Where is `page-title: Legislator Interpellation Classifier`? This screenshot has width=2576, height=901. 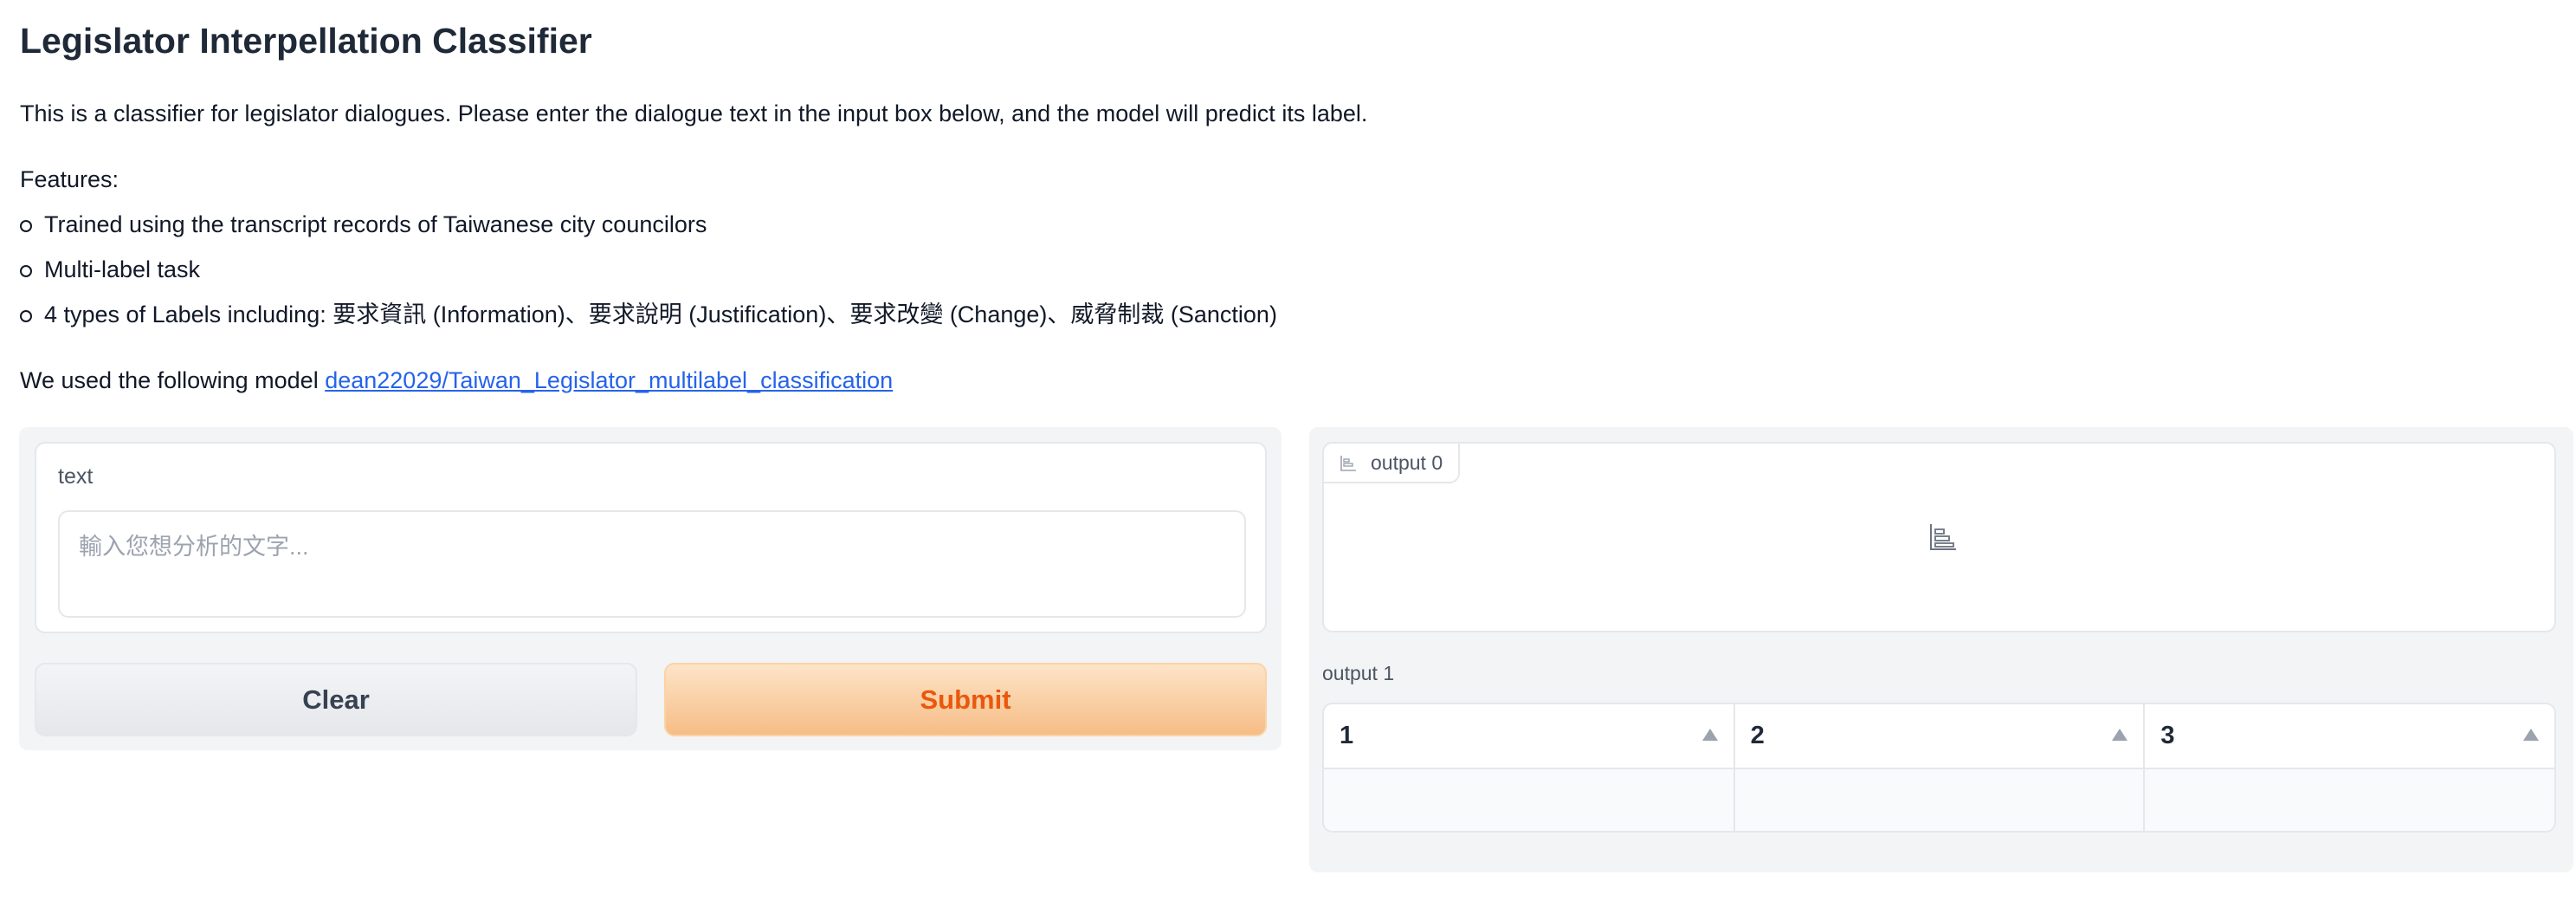 page-title: Legislator Interpellation Classifier is located at coordinates (306, 41).